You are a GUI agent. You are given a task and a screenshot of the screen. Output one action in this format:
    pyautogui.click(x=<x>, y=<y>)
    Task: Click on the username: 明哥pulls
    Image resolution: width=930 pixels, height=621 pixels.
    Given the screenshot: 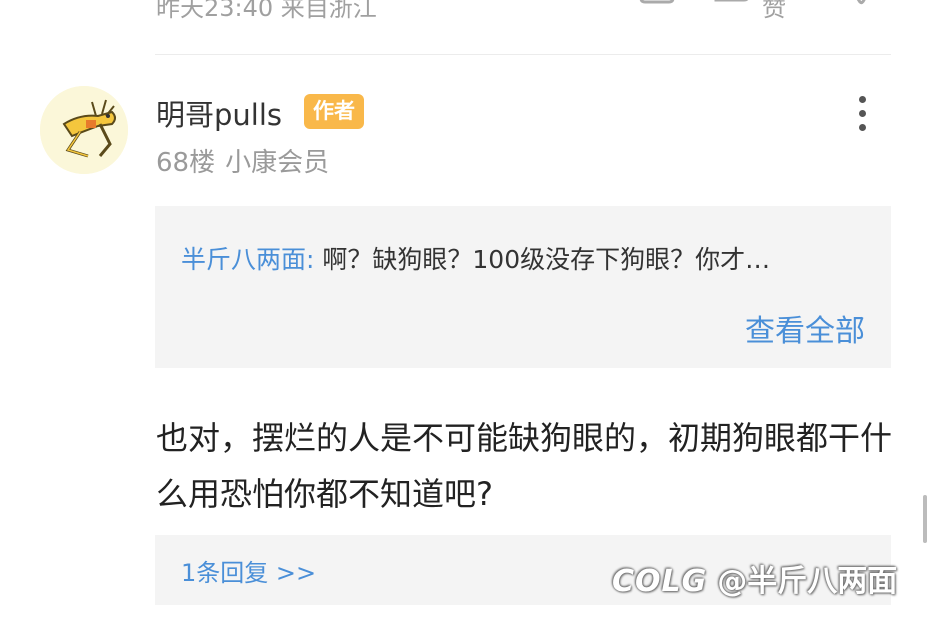 What is the action you would take?
    pyautogui.click(x=219, y=113)
    